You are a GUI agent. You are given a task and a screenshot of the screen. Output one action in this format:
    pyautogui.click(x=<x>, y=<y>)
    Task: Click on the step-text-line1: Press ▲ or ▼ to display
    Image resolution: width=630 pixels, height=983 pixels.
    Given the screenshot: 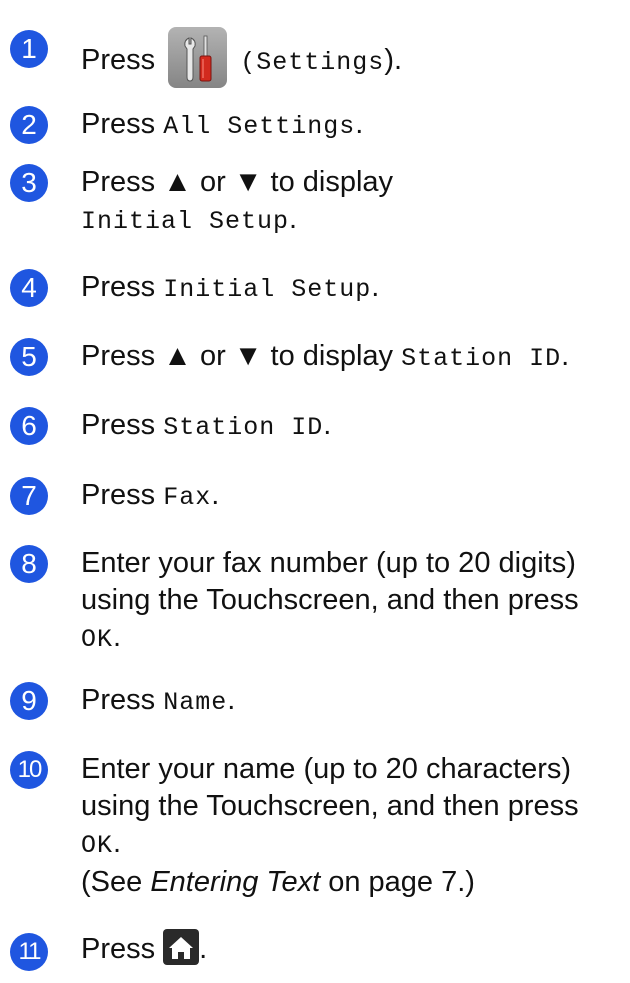 What is the action you would take?
    pyautogui.click(x=237, y=182)
    